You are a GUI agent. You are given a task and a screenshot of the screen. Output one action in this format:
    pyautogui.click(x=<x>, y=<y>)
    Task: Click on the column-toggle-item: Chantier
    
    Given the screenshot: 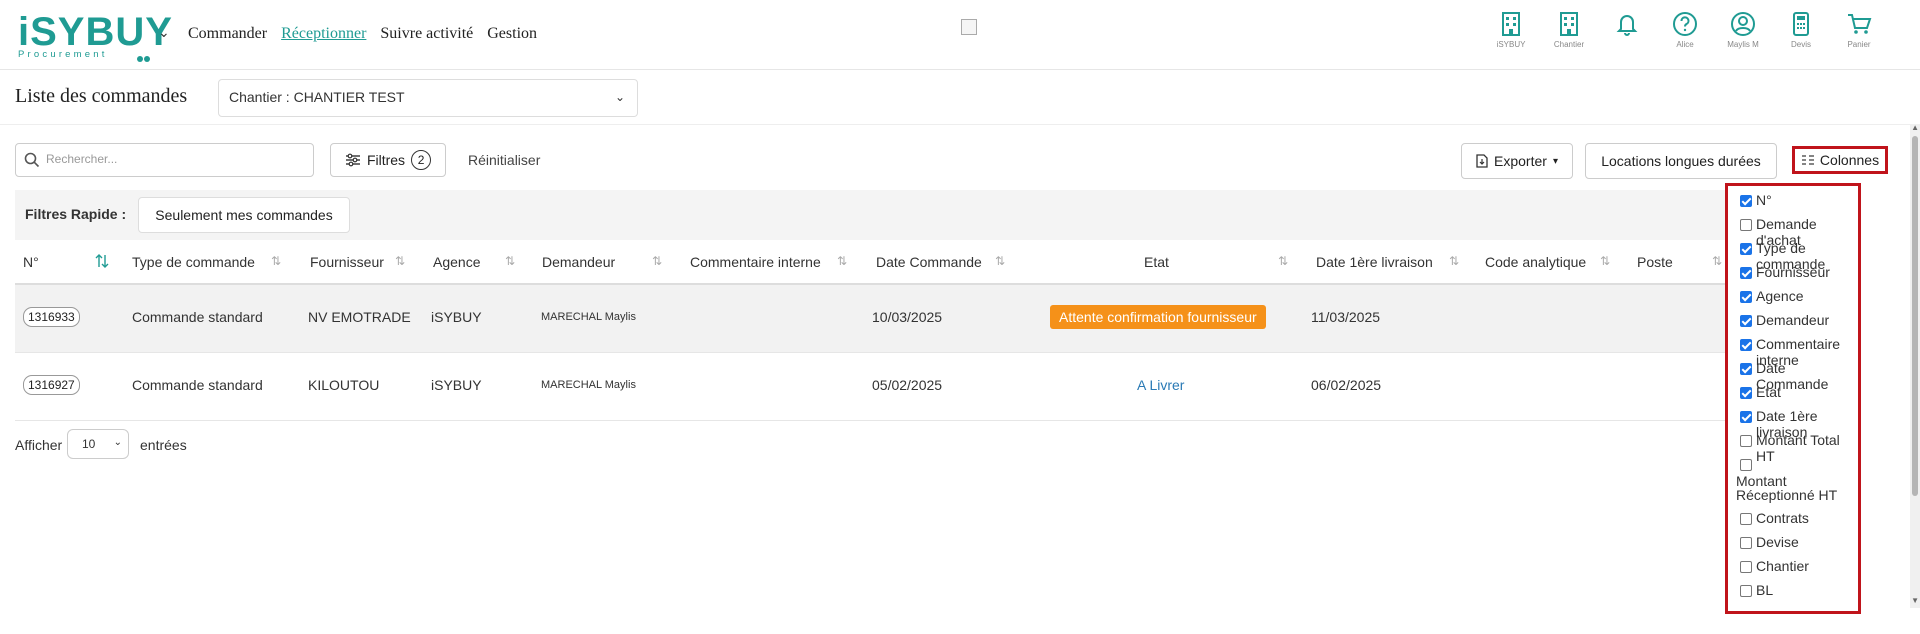 What is the action you would take?
    pyautogui.click(x=1793, y=570)
    